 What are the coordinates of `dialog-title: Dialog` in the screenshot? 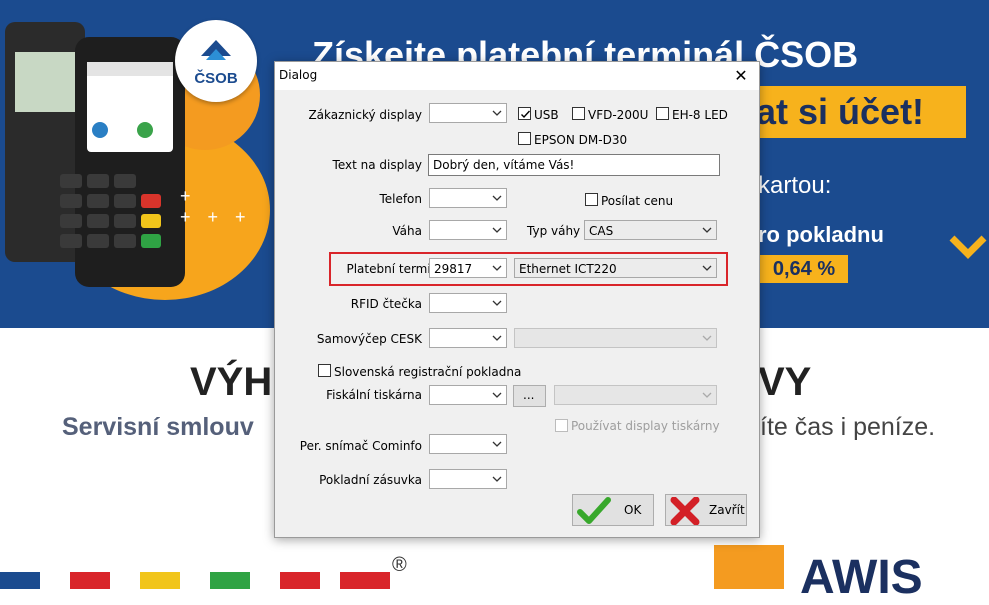 It's located at (298, 75).